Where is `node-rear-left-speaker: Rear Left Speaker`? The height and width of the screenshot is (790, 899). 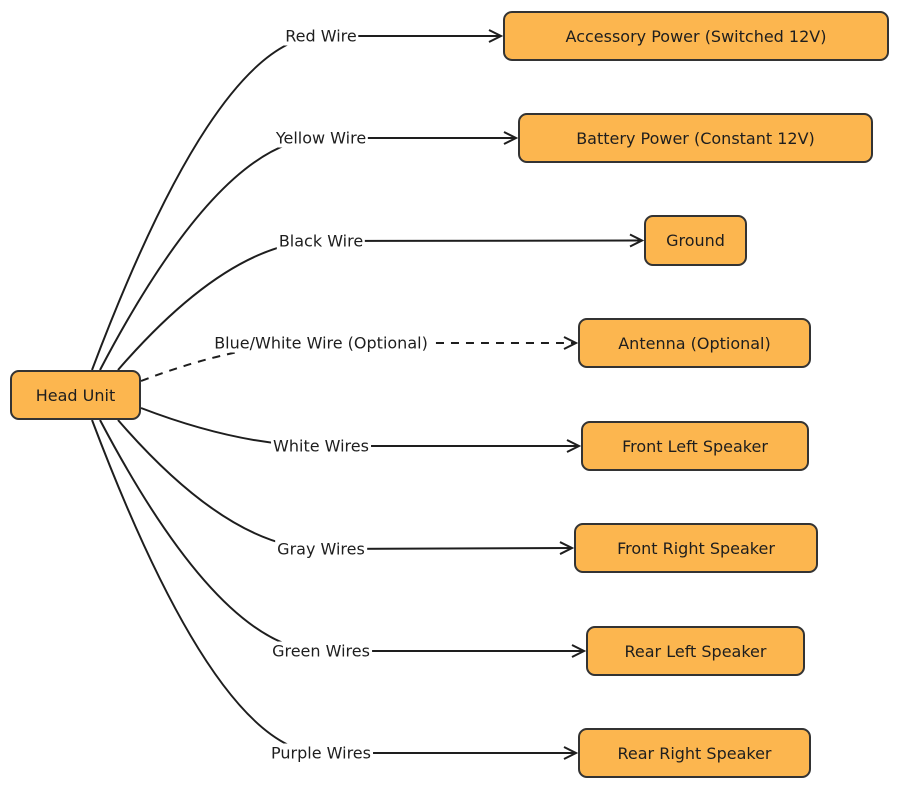 node-rear-left-speaker: Rear Left Speaker is located at coordinates (695, 651).